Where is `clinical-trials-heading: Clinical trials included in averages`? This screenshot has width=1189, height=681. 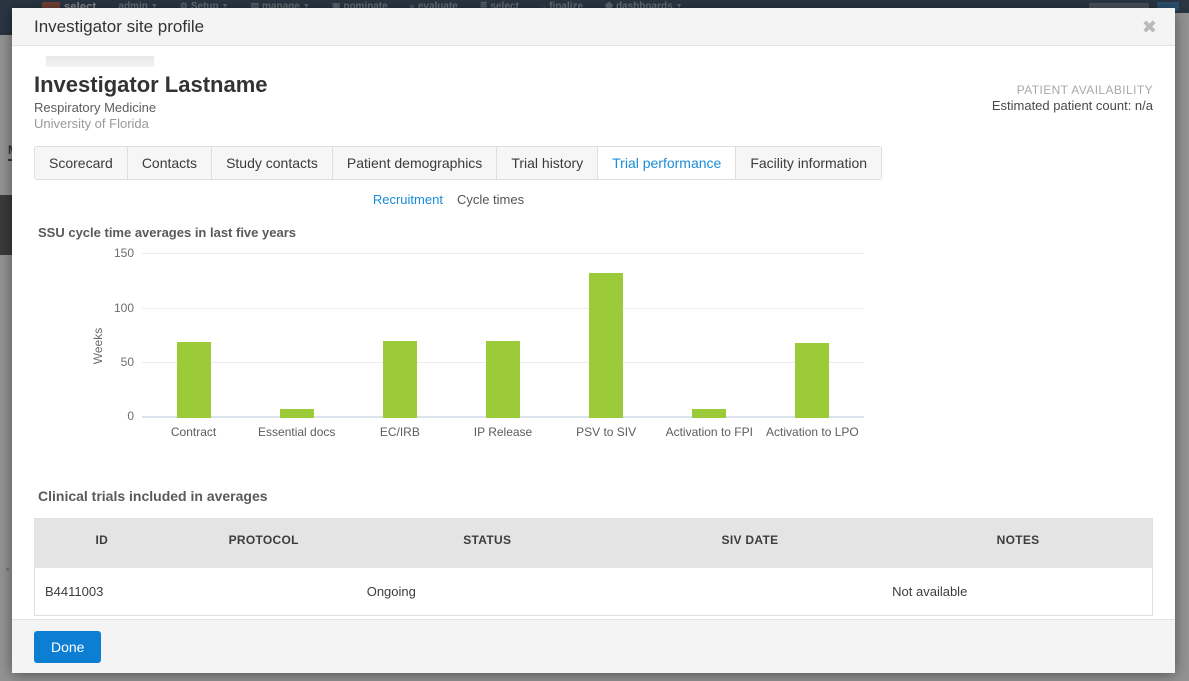
clinical-trials-heading: Clinical trials included in averages is located at coordinates (153, 496).